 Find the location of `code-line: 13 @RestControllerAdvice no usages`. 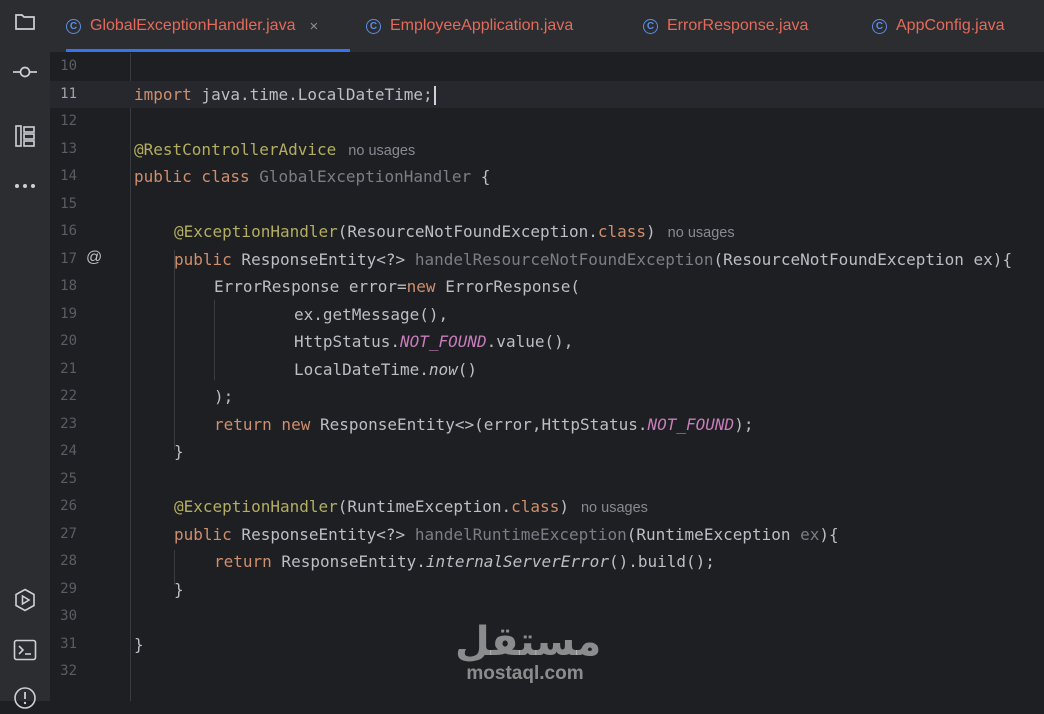

code-line: 13 @RestControllerAdvice no usages is located at coordinates (547, 150).